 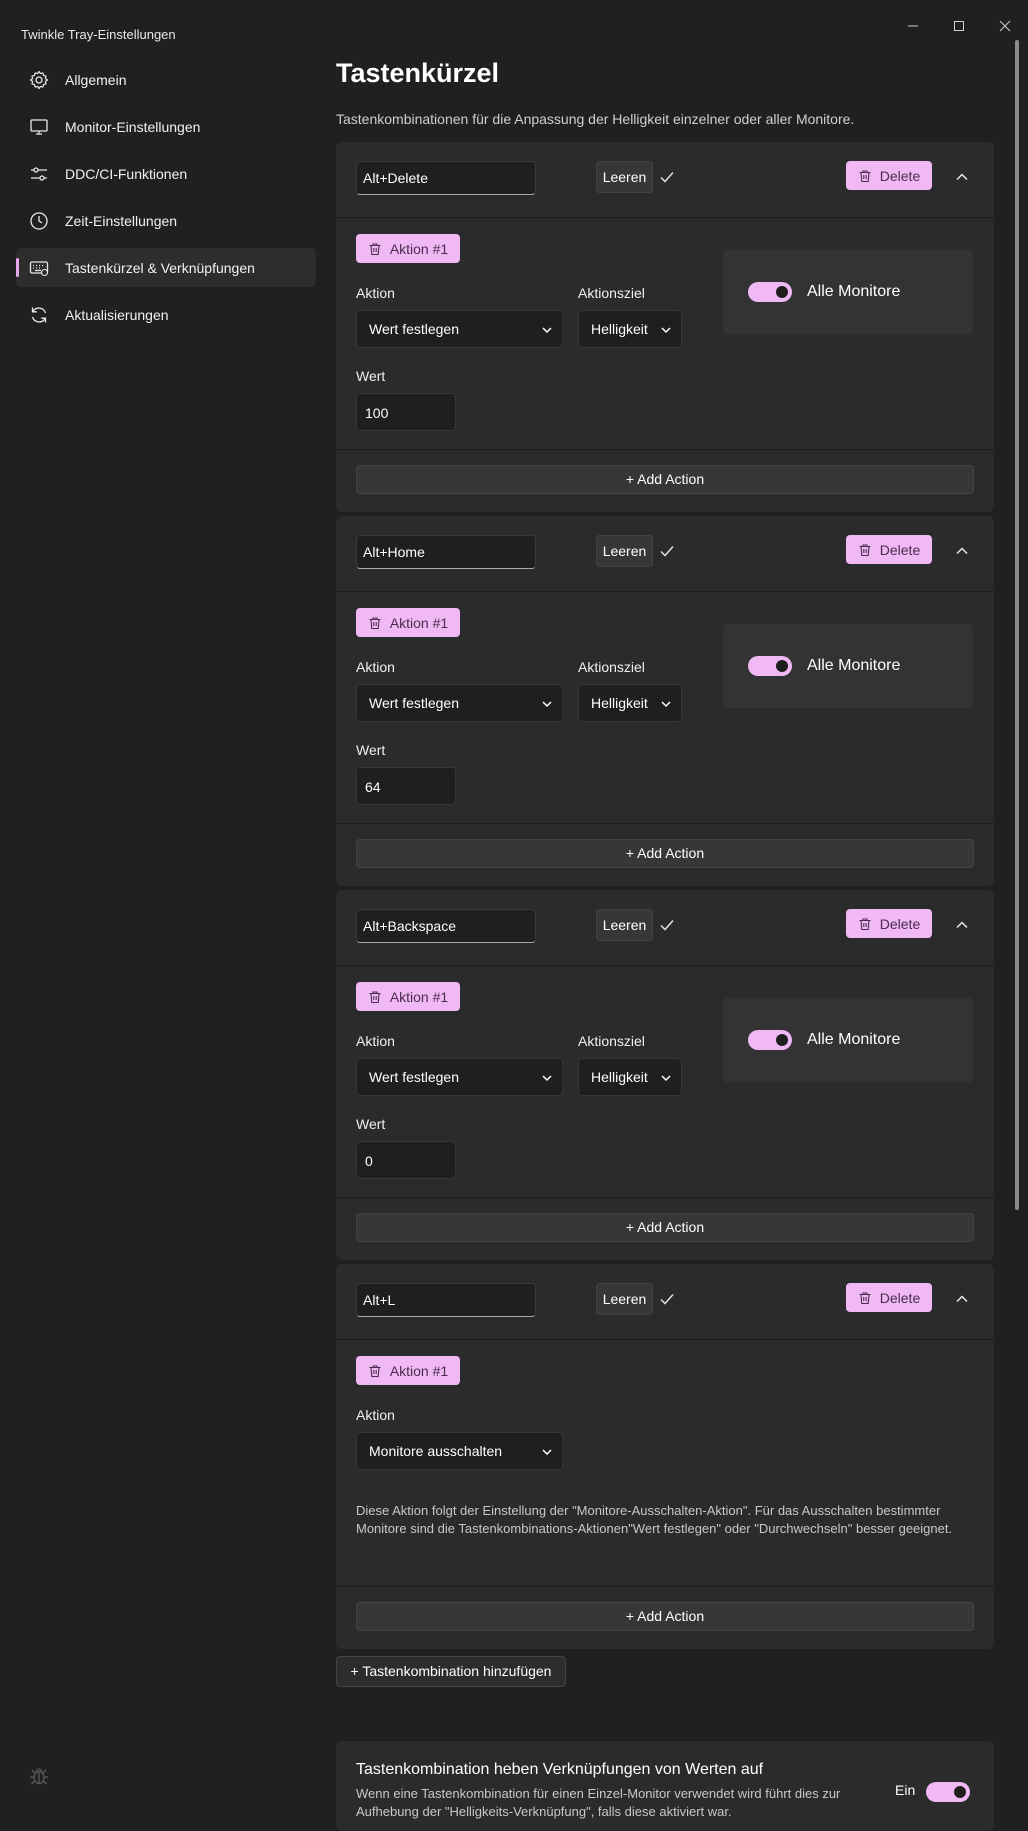 What do you see at coordinates (39, 221) in the screenshot?
I see `clock-icon` at bounding box center [39, 221].